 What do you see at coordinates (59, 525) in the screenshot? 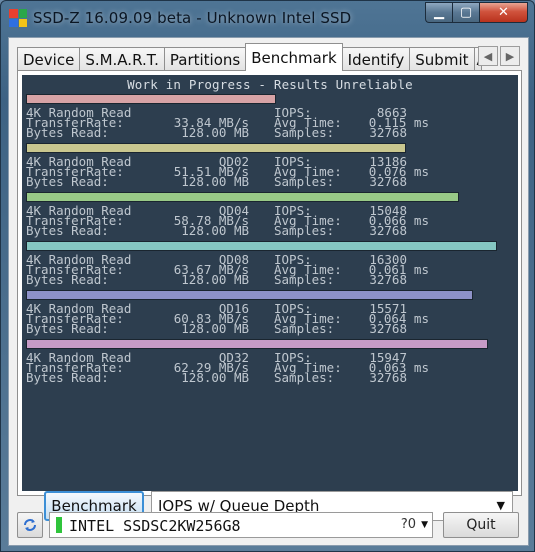
I see `drive-status-indicator` at bounding box center [59, 525].